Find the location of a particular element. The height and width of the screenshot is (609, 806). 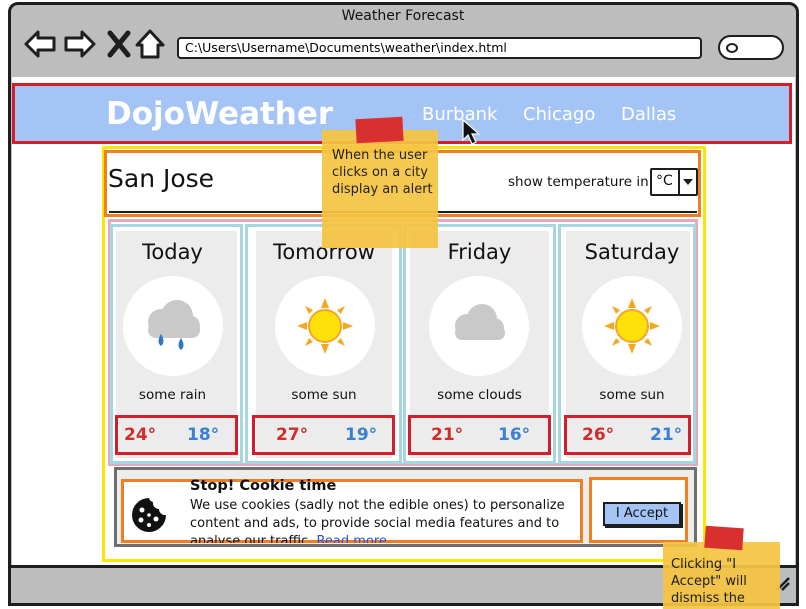

low-temperature: 16° is located at coordinates (514, 435).